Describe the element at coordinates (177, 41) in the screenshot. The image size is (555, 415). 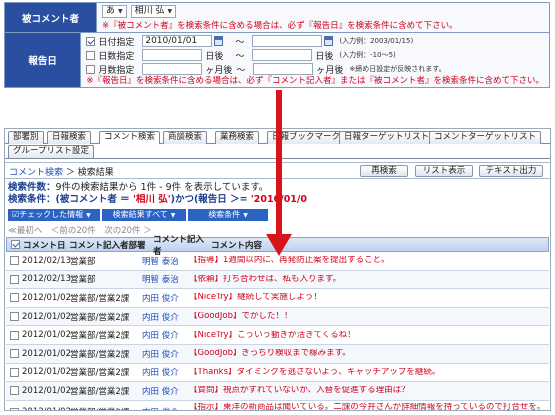
I see `date-from-input: 2010/01/01` at that location.